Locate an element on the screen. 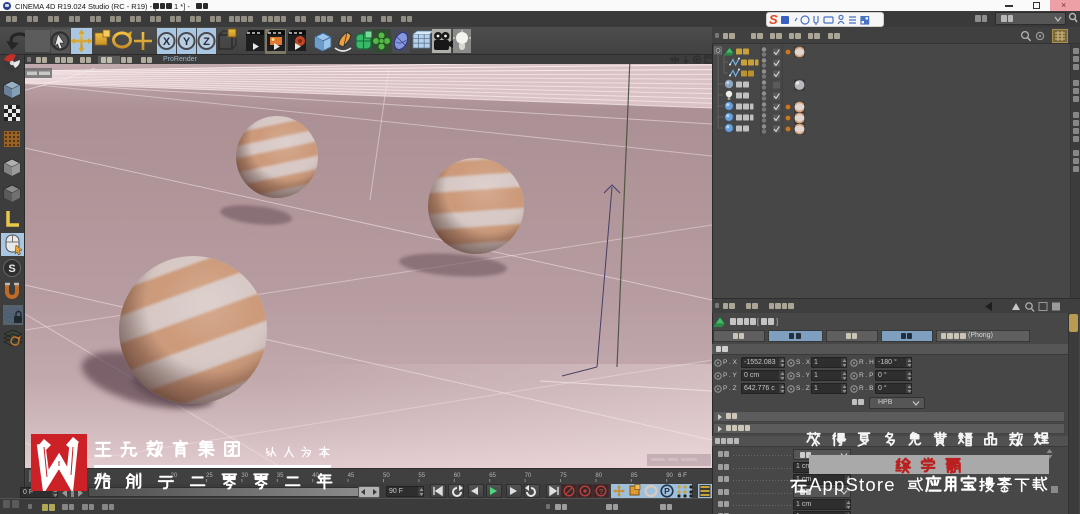 The height and width of the screenshot is (514, 1080). svg-text: 50 is located at coordinates (386, 476).